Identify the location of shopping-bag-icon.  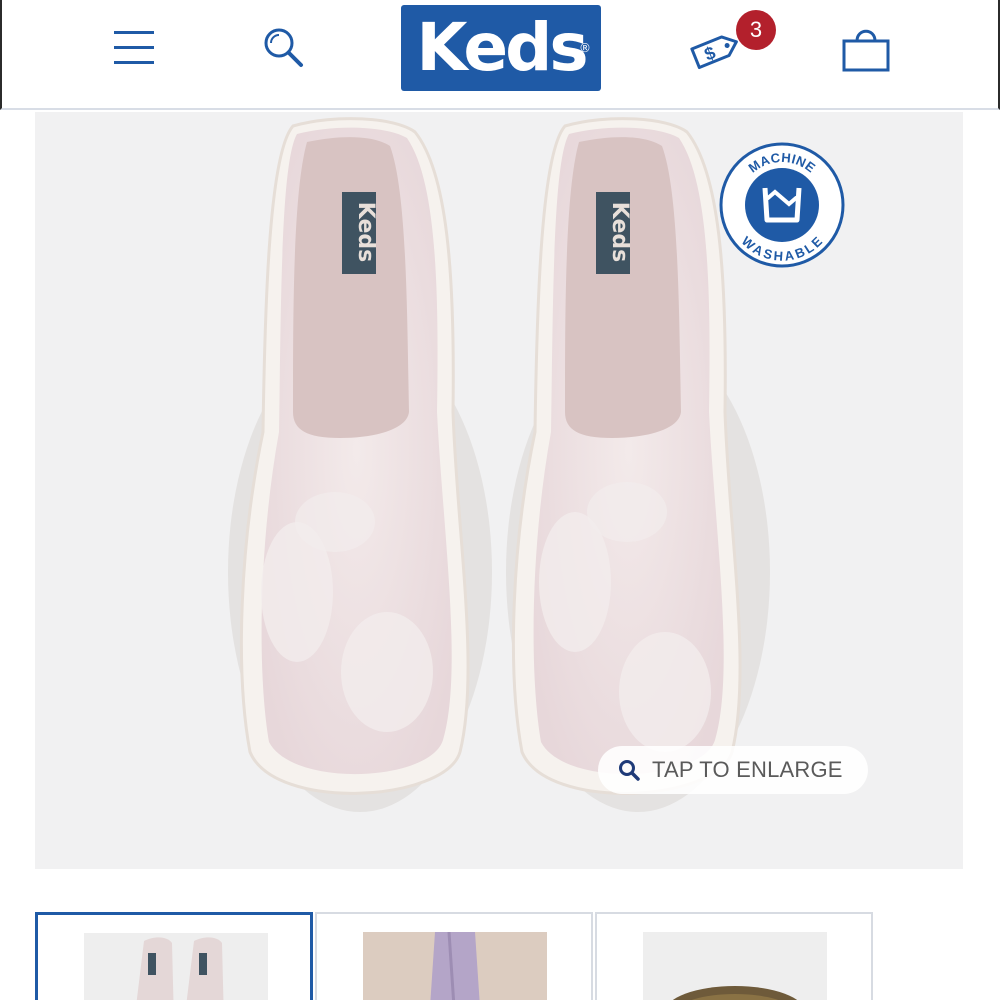
(866, 48).